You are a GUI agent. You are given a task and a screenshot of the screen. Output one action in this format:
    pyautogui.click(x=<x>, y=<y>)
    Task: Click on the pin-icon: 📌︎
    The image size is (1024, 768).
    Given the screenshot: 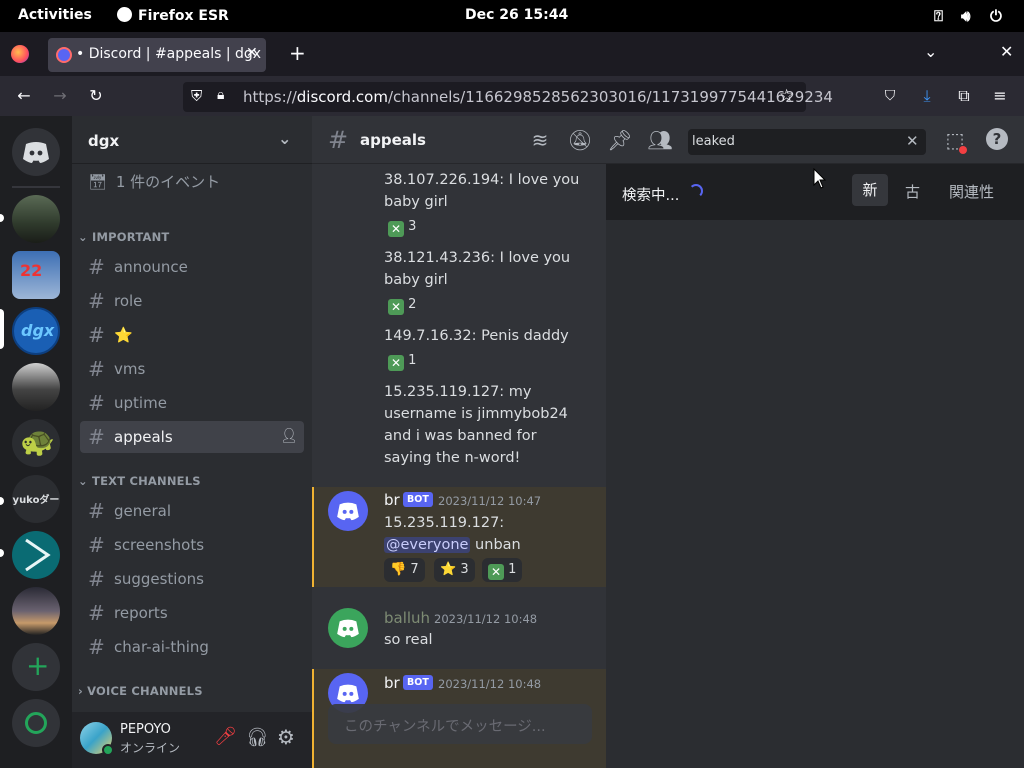 What is the action you would take?
    pyautogui.click(x=620, y=140)
    